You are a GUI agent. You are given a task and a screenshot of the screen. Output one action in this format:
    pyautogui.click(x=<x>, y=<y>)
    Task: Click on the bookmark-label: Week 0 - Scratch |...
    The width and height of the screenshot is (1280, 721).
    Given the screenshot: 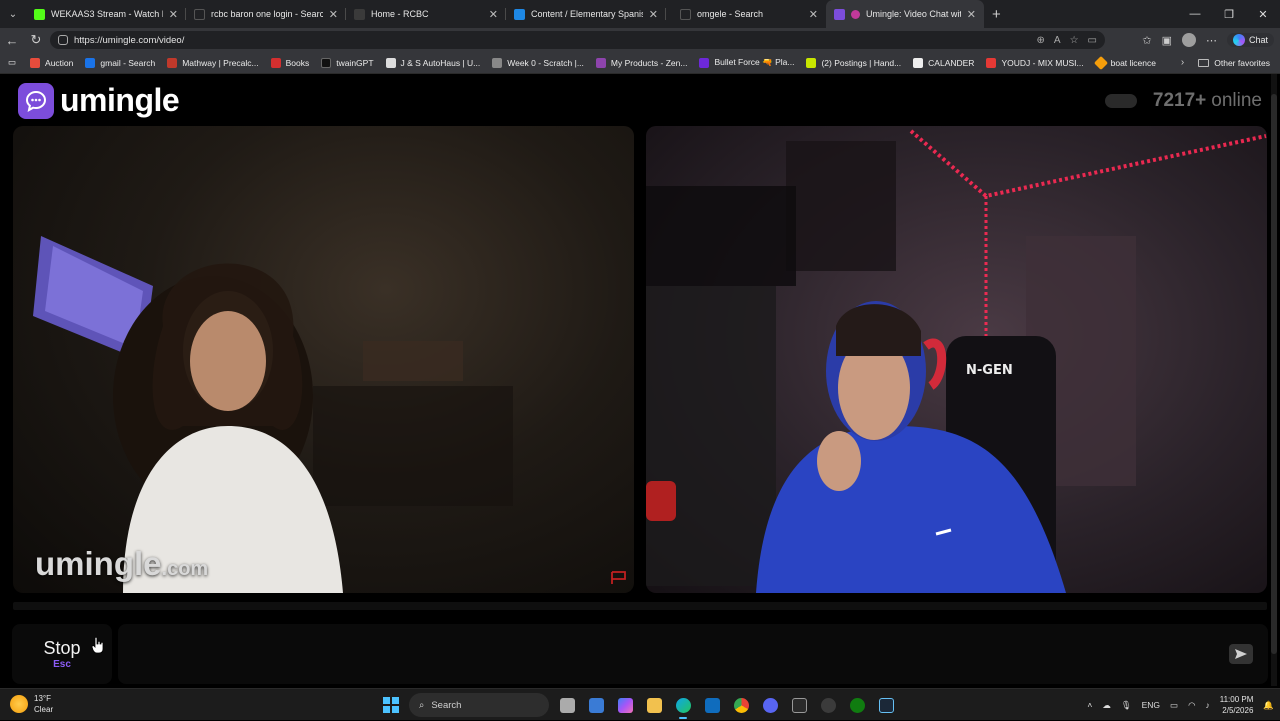 What is the action you would take?
    pyautogui.click(x=545, y=62)
    